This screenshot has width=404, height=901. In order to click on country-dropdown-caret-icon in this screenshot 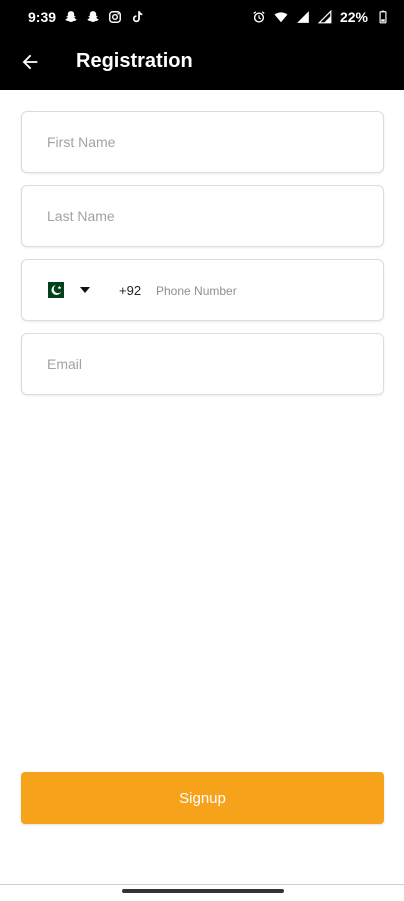, I will do `click(85, 290)`.